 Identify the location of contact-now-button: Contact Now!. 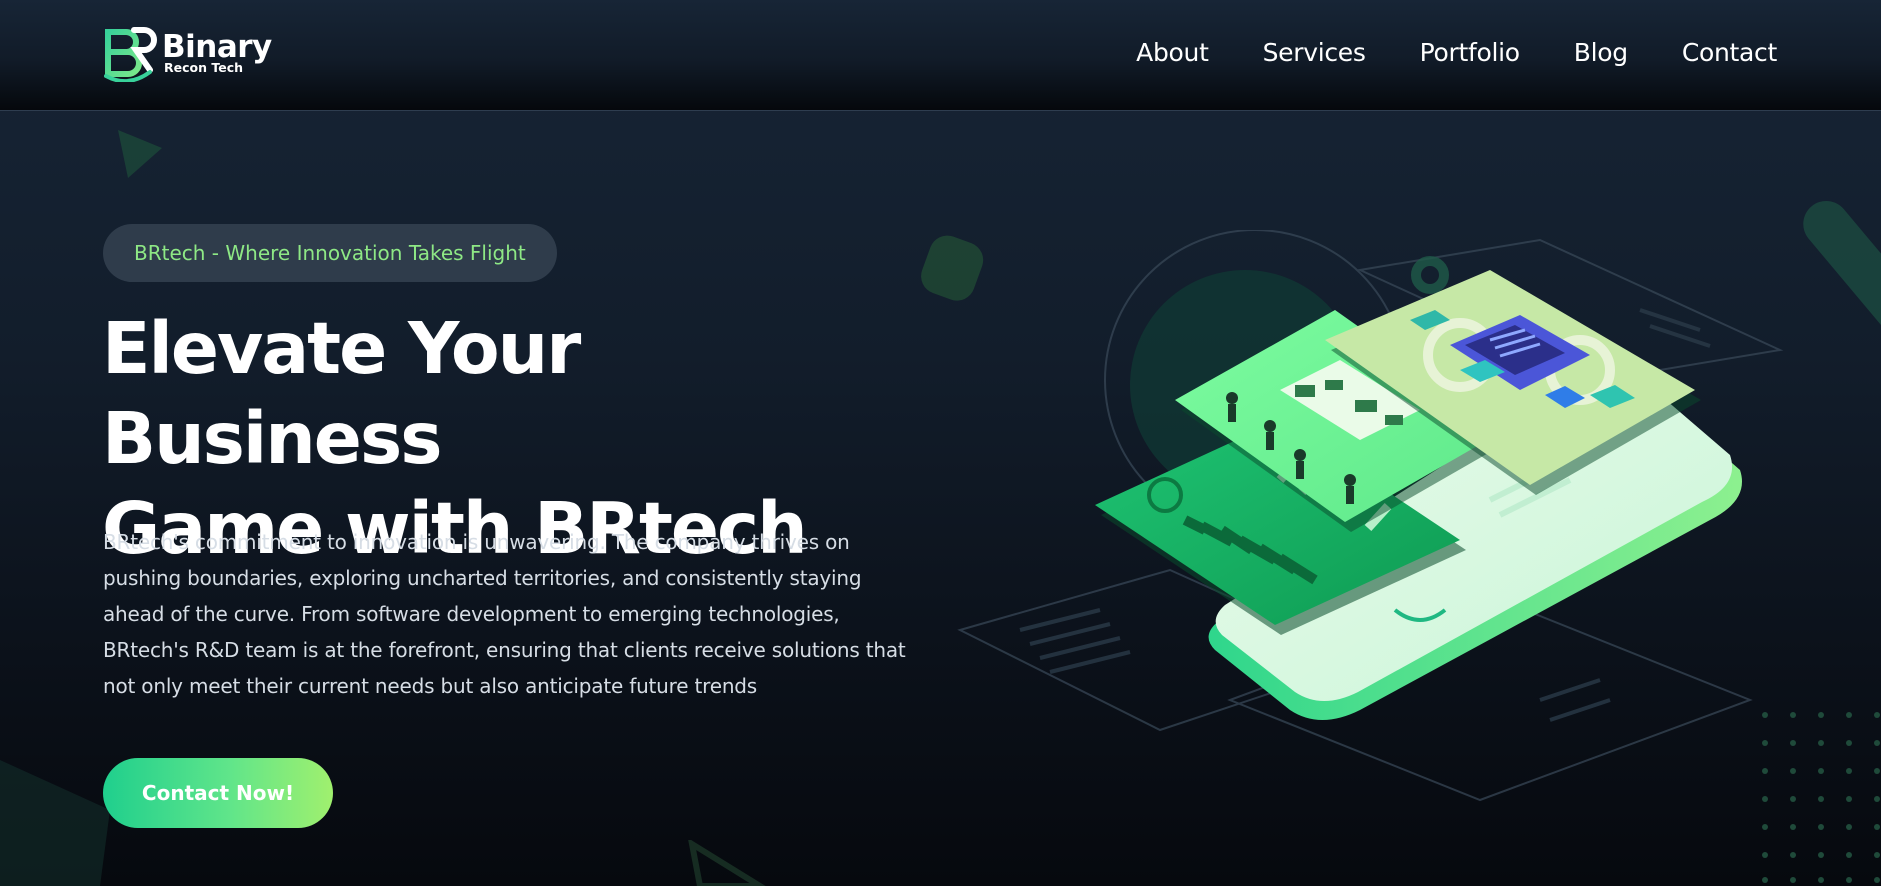
(218, 793).